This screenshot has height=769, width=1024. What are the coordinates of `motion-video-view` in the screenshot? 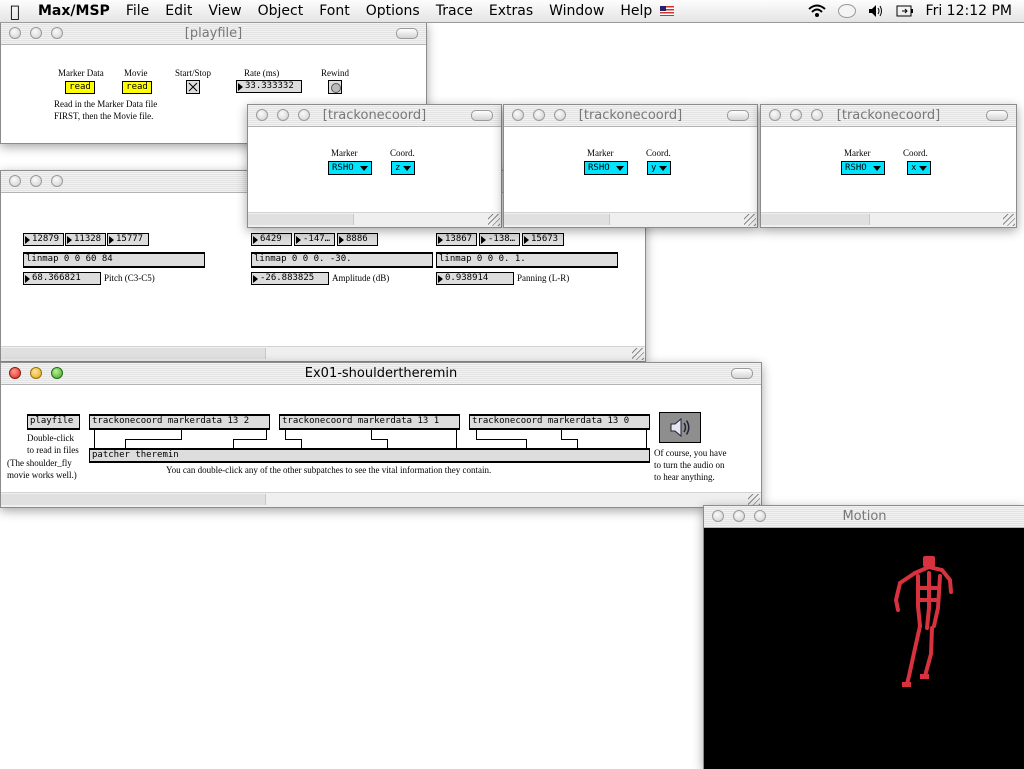 It's located at (864, 648).